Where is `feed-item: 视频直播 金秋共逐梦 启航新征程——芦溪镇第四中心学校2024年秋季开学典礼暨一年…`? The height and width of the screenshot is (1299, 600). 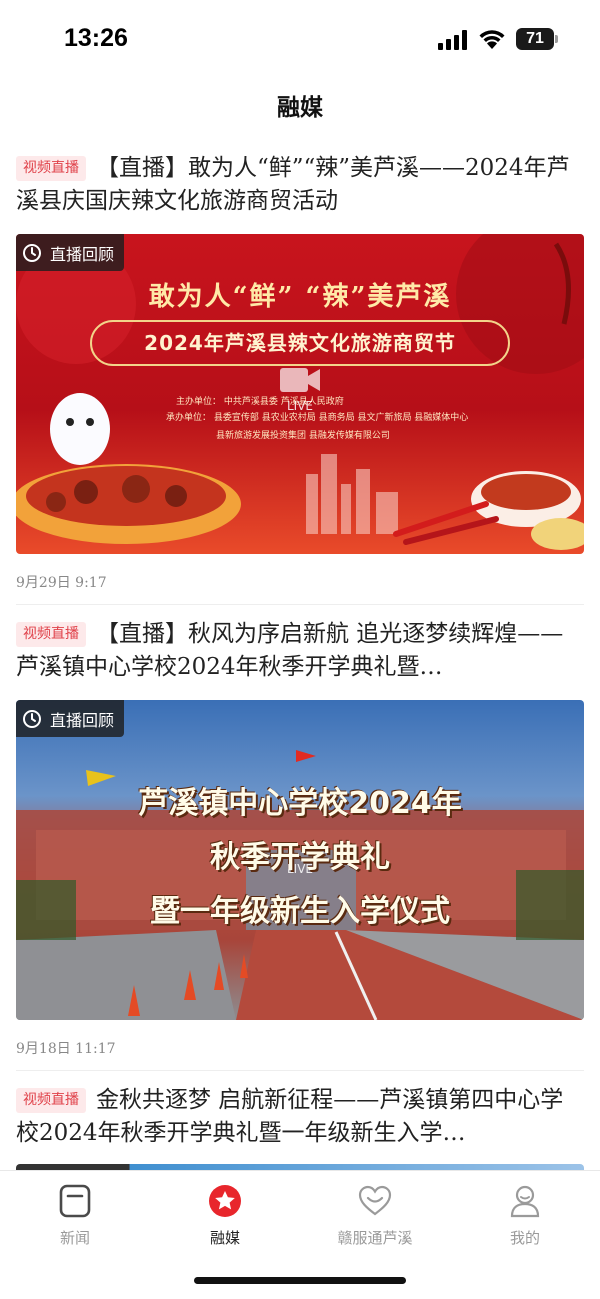 feed-item: 视频直播 金秋共逐梦 启航新征程——芦溪镇第四中心学校2024年秋季开学典礼暨一年… is located at coordinates (300, 1117).